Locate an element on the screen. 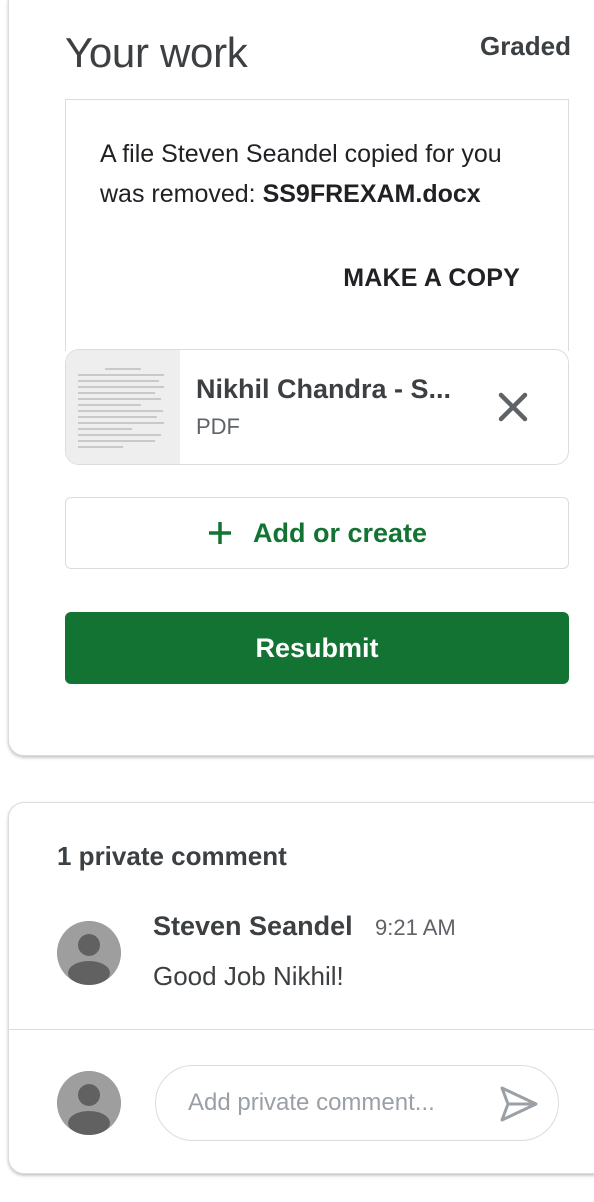 The height and width of the screenshot is (1202, 594). attachment-card: Nikhil Chandra - S... PDF is located at coordinates (317, 407).